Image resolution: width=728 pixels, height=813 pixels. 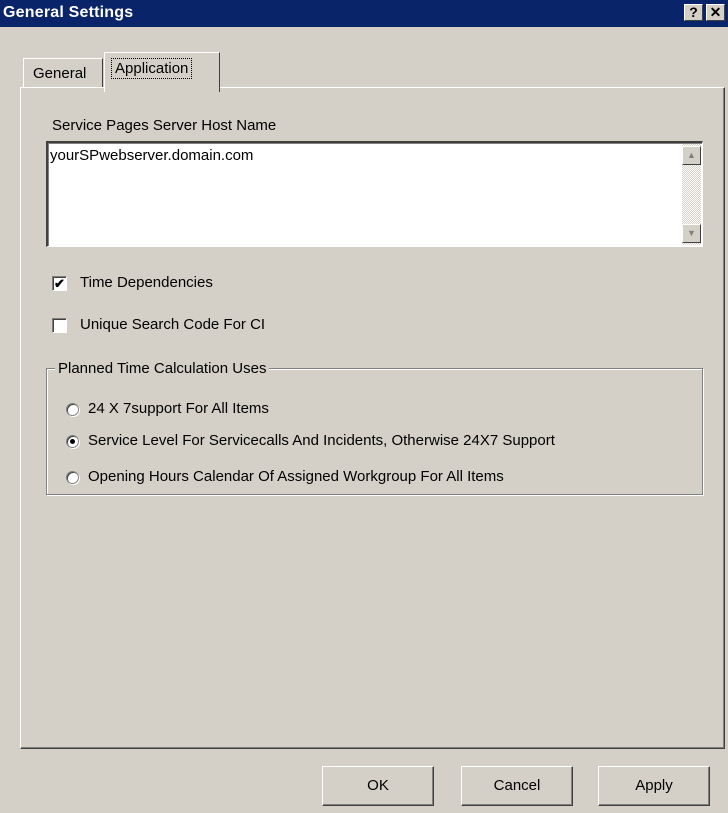 What do you see at coordinates (378, 786) in the screenshot?
I see `ok-button: OK` at bounding box center [378, 786].